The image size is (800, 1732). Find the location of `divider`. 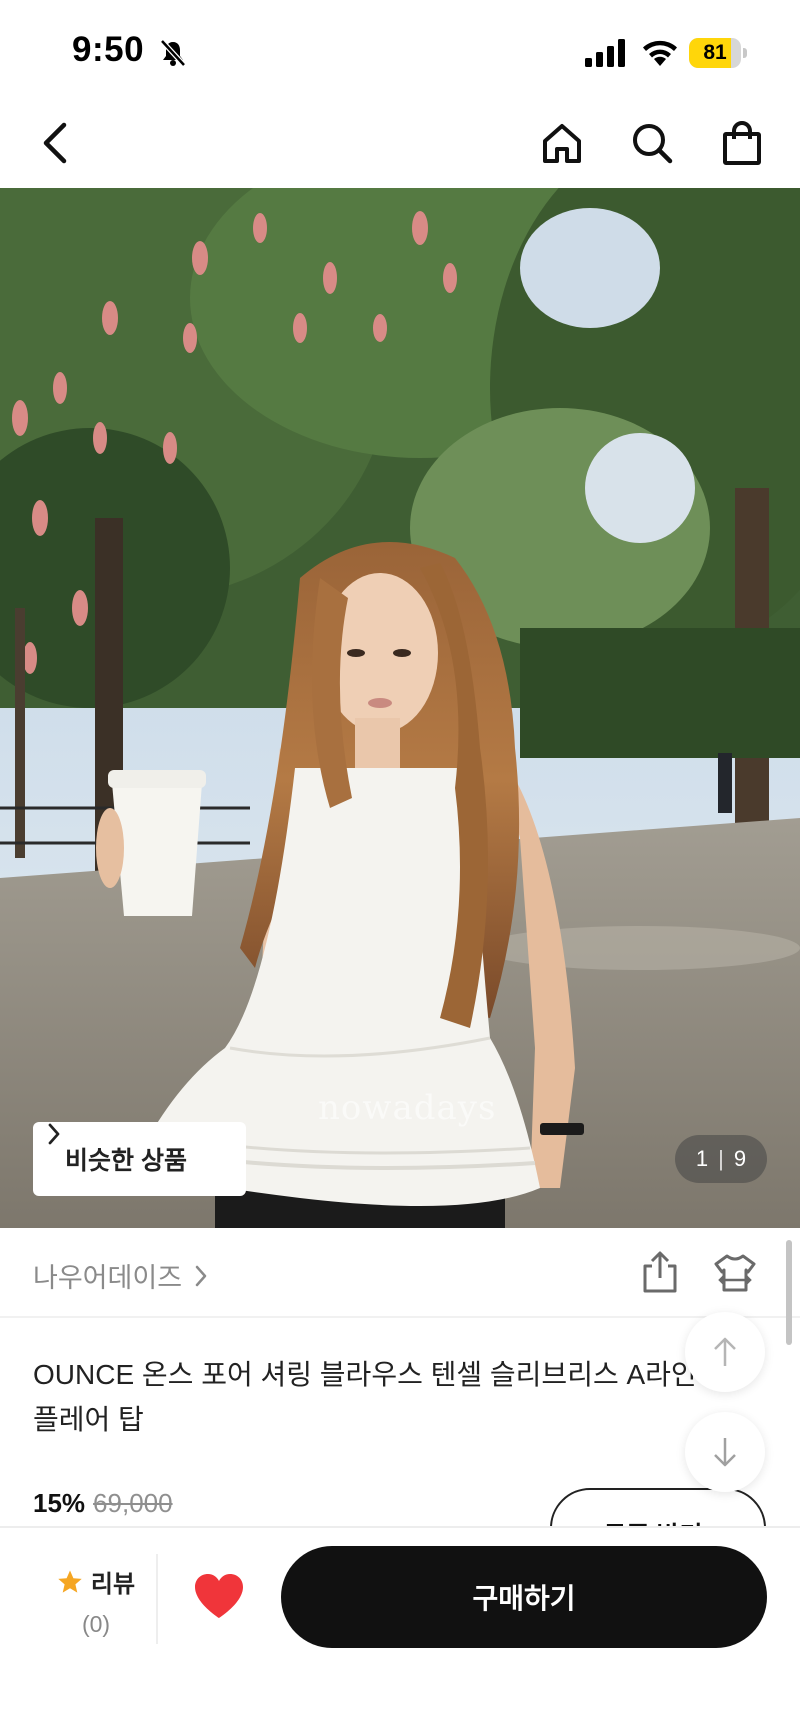

divider is located at coordinates (157, 1599).